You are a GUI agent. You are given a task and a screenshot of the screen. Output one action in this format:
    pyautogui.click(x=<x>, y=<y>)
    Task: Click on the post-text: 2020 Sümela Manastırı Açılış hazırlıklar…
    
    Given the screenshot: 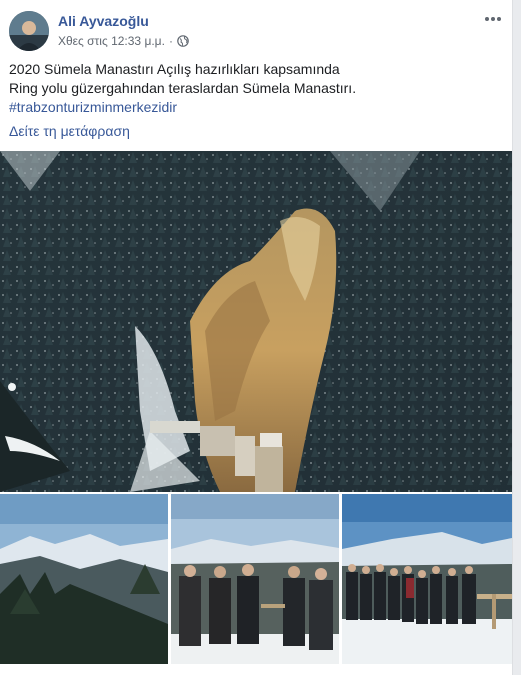 What is the action you would take?
    pyautogui.click(x=256, y=88)
    